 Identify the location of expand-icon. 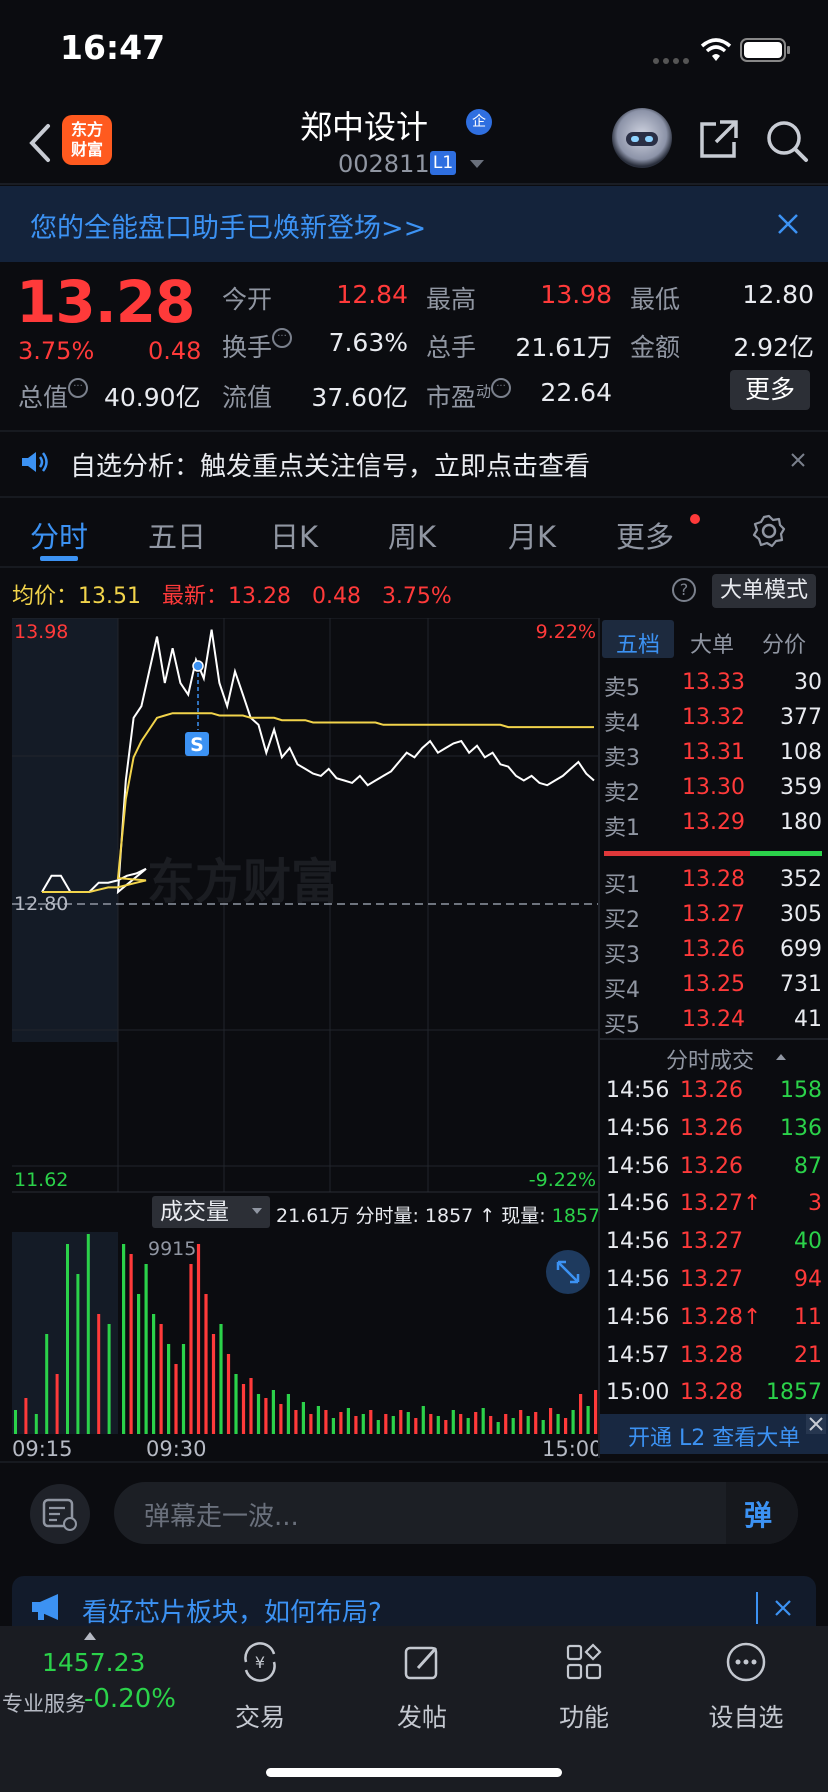
(568, 1272).